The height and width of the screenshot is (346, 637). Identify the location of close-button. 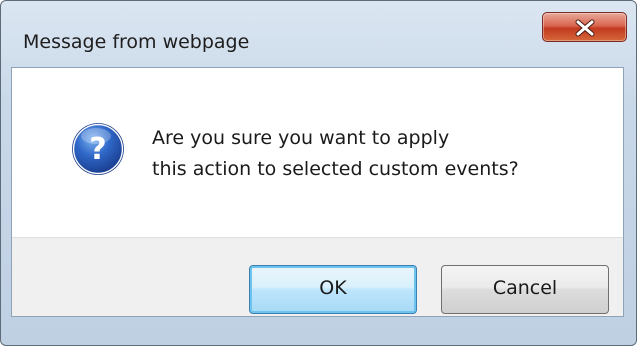
(584, 27).